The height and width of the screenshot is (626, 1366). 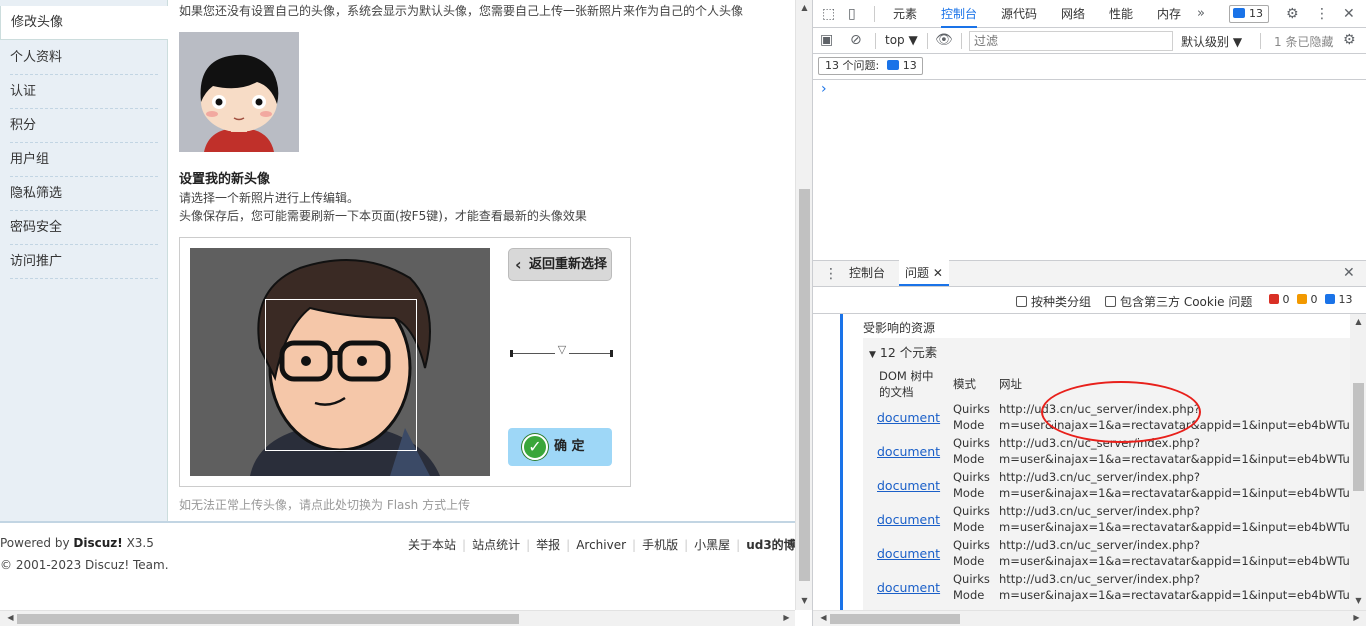 What do you see at coordinates (84, 194) in the screenshot?
I see `sidebar-item-privacy: 隐私筛选` at bounding box center [84, 194].